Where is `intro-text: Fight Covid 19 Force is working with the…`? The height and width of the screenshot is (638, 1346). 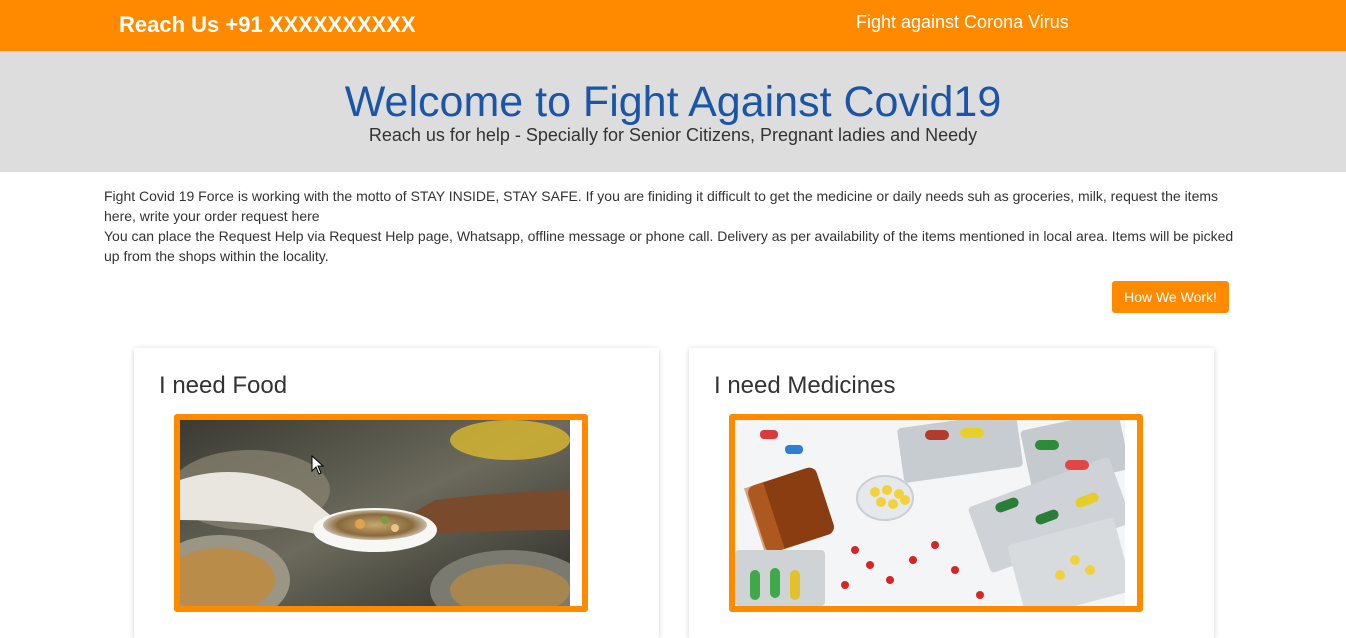 intro-text: Fight Covid 19 Force is working with the… is located at coordinates (671, 226).